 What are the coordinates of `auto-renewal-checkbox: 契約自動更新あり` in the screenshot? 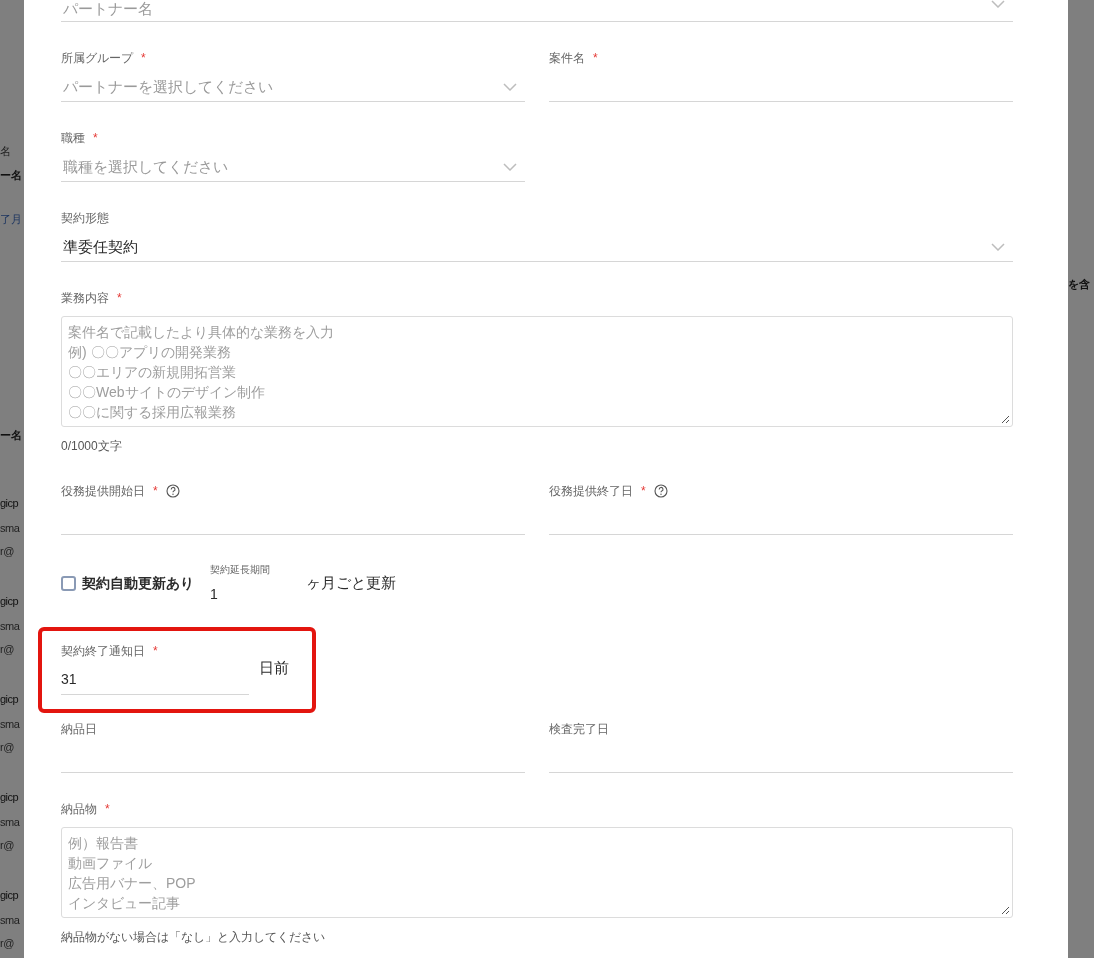 It's located at (127, 583).